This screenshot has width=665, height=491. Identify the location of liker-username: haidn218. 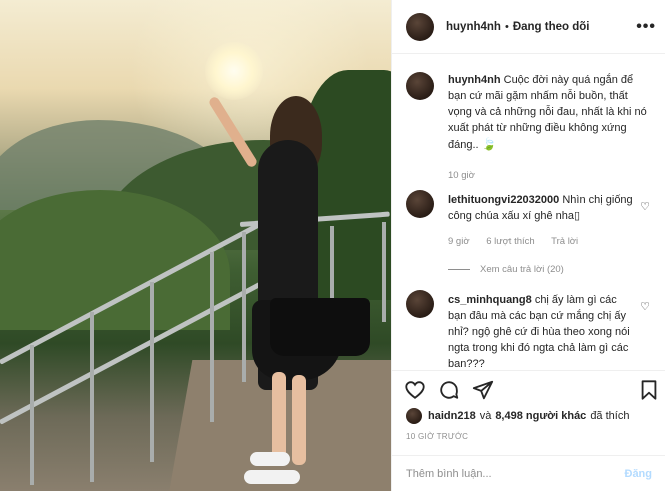
(452, 416).